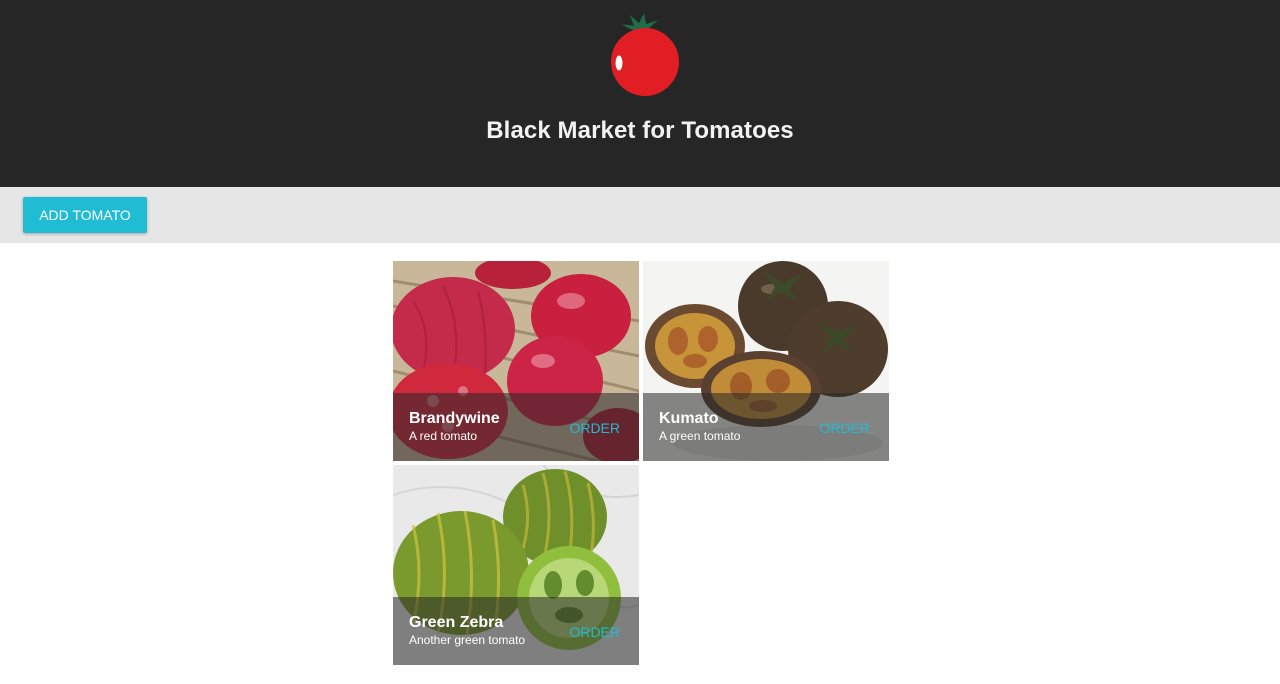  What do you see at coordinates (516, 427) in the screenshot?
I see `card-caption: Brandywine A red tomato ORDER` at bounding box center [516, 427].